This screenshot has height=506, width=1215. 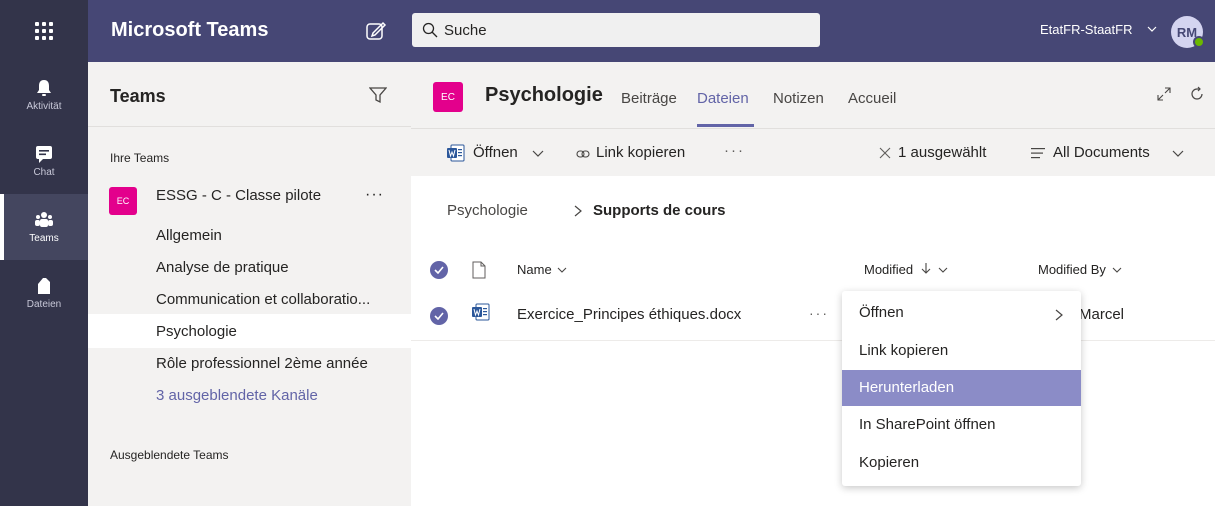 What do you see at coordinates (378, 95) in the screenshot?
I see `filter-icon` at bounding box center [378, 95].